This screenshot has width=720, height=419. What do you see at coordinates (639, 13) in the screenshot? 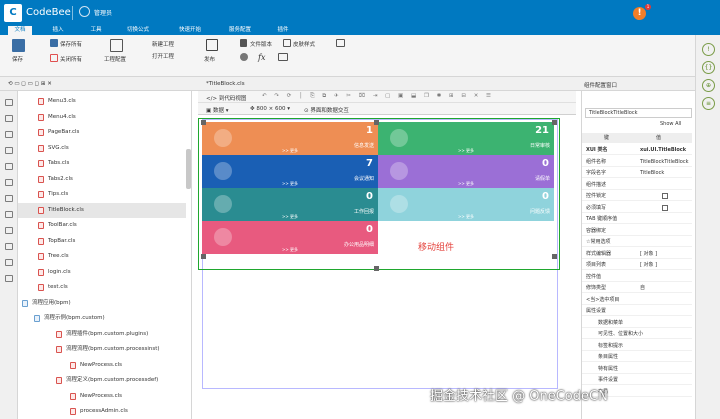
I see `notification-icon: !` at bounding box center [639, 13].